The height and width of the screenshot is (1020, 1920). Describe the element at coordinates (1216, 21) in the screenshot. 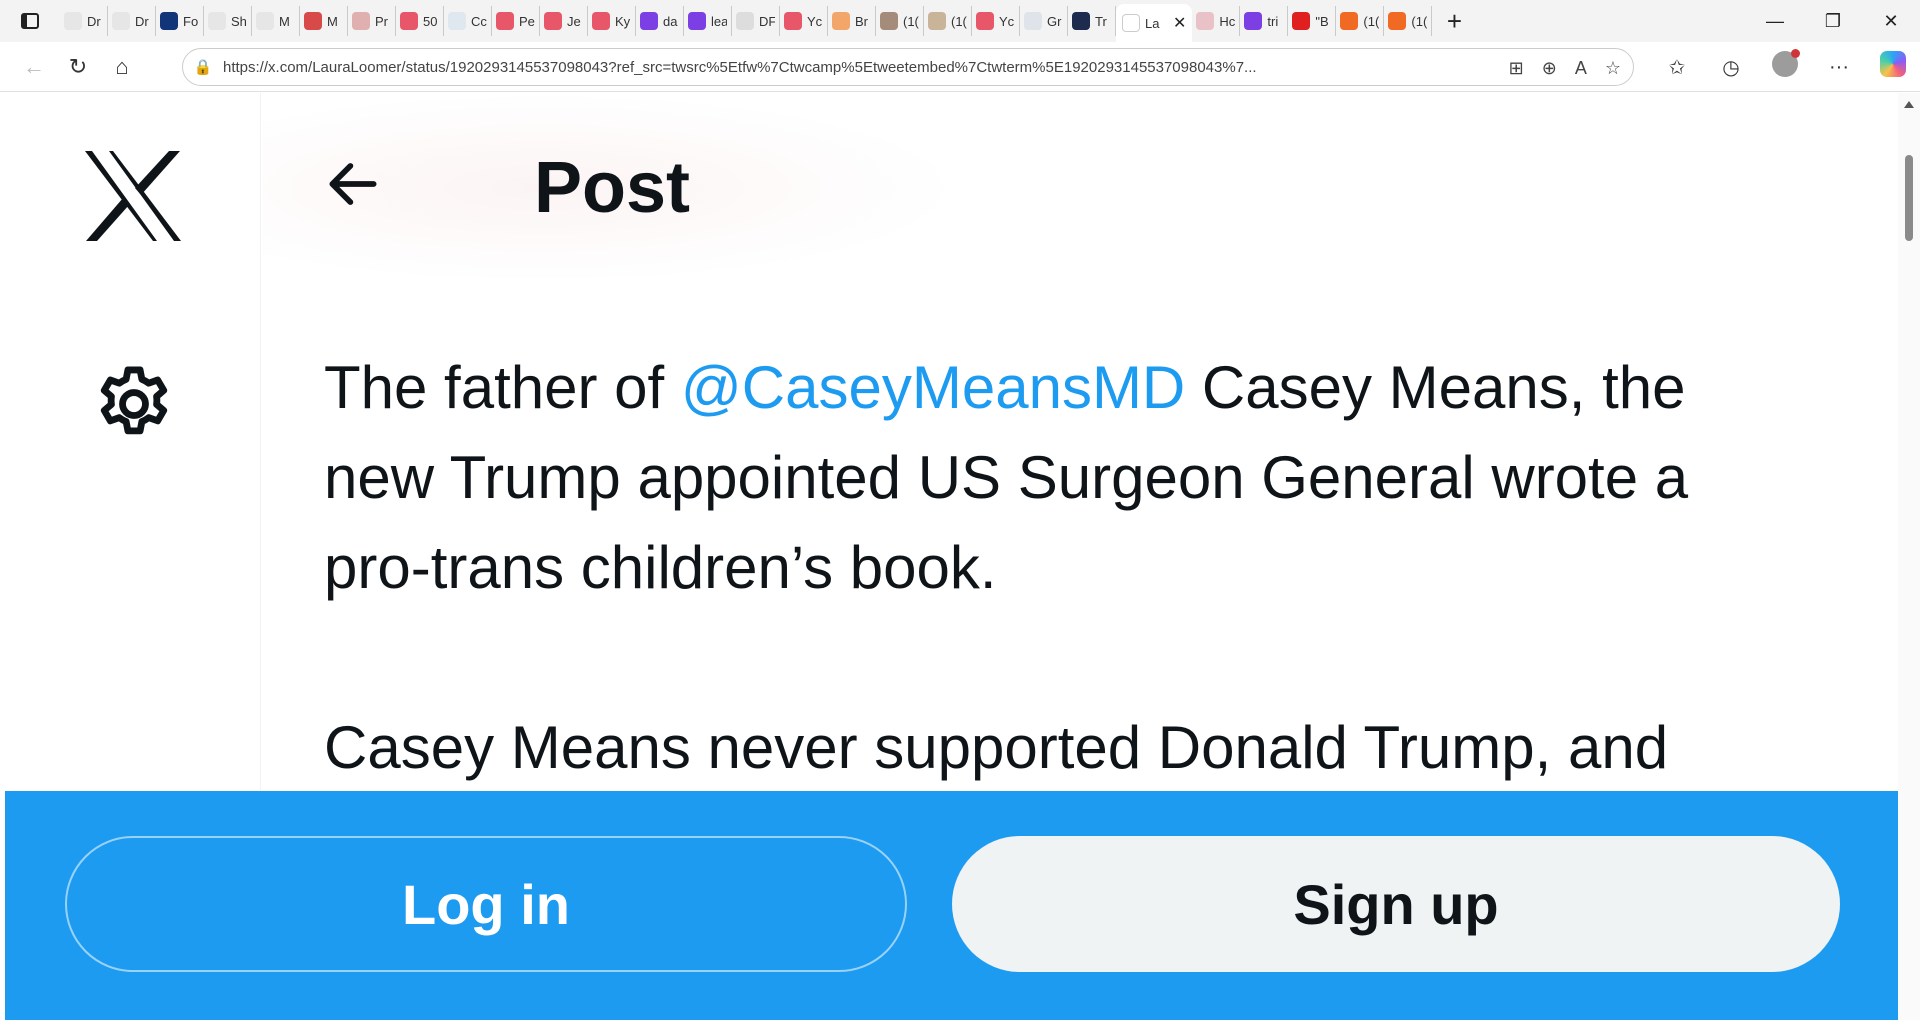

I see `browser-tab: Hc` at that location.